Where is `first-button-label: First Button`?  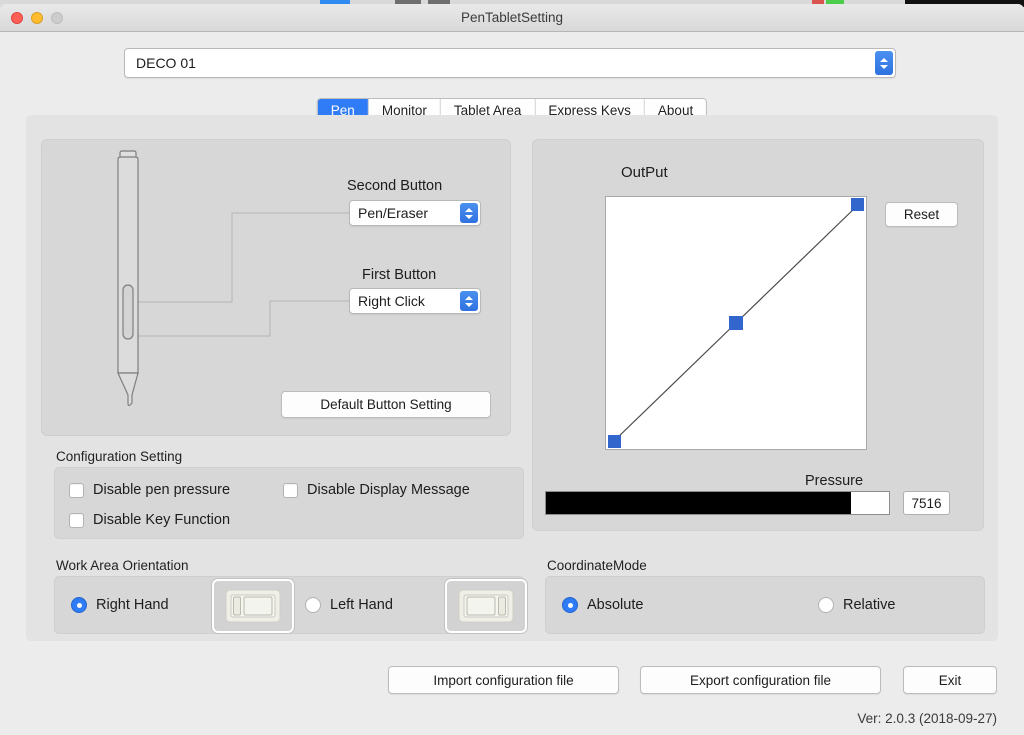
first-button-label: First Button is located at coordinates (399, 275).